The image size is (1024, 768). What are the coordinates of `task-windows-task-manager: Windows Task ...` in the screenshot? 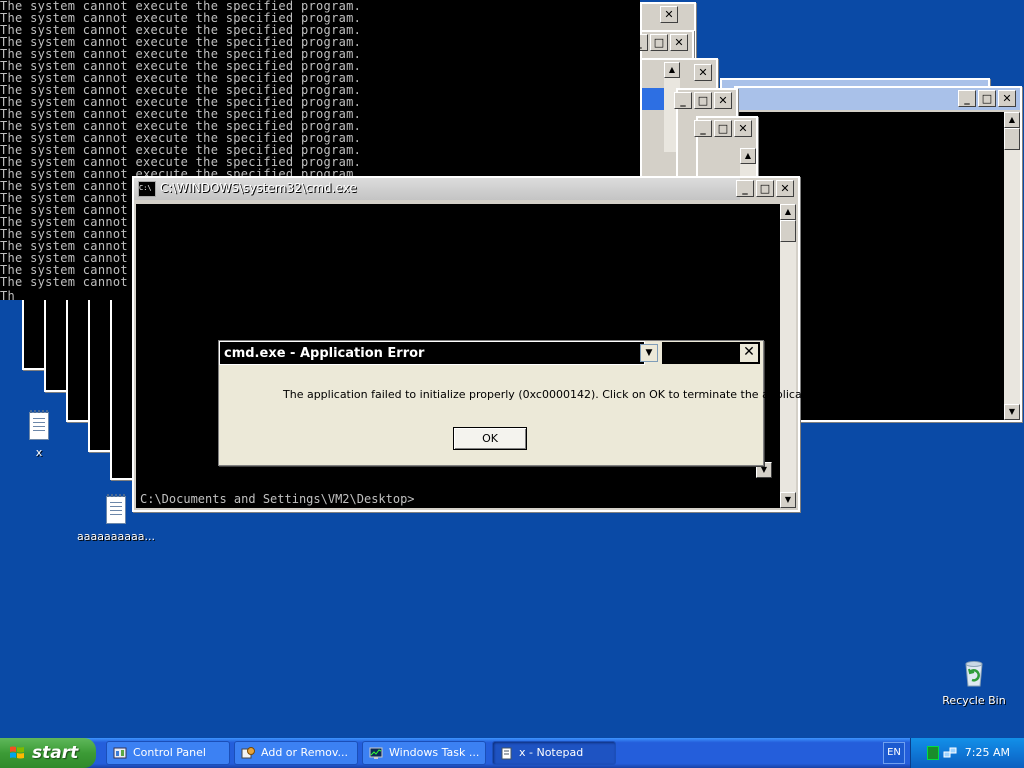 It's located at (424, 753).